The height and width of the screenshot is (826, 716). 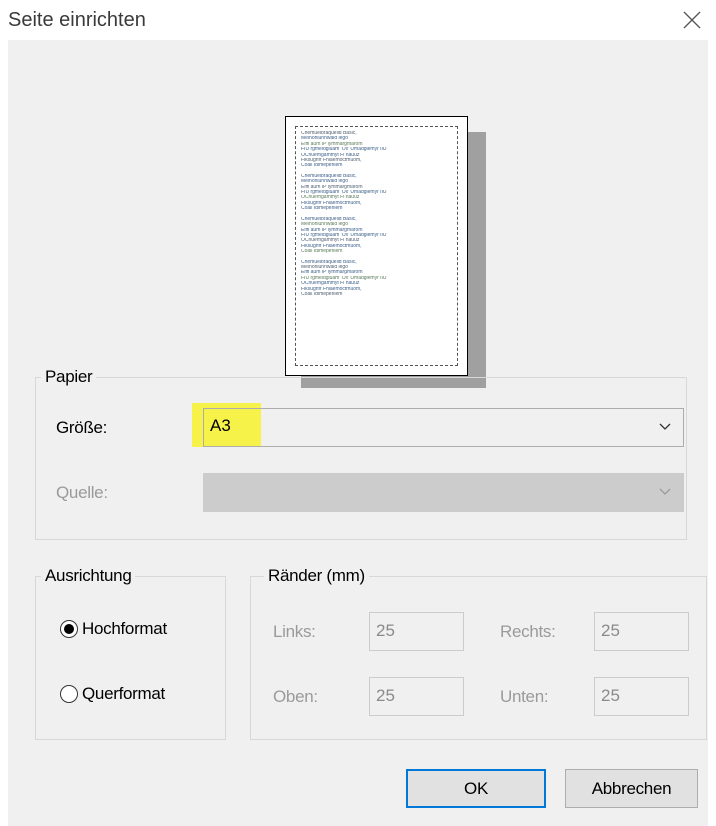 I want to click on right-margin-label: Rechts:, so click(x=528, y=631).